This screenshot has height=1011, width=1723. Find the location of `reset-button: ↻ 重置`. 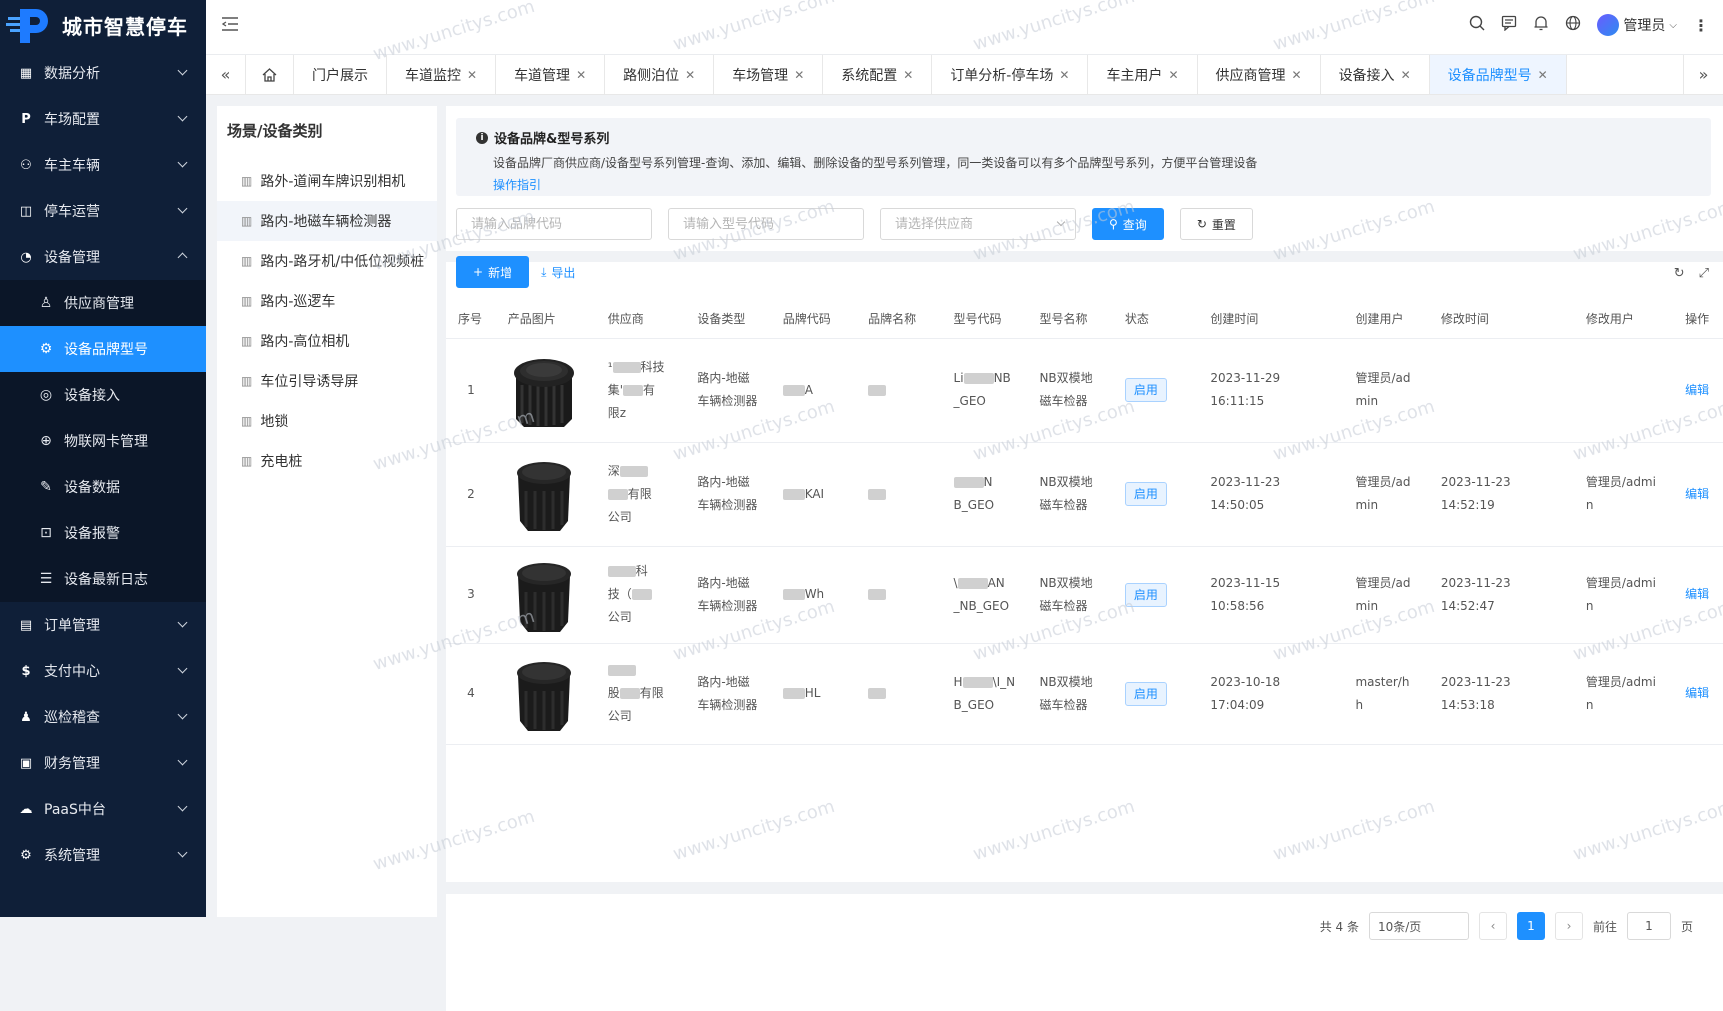

reset-button: ↻ 重置 is located at coordinates (1216, 224).